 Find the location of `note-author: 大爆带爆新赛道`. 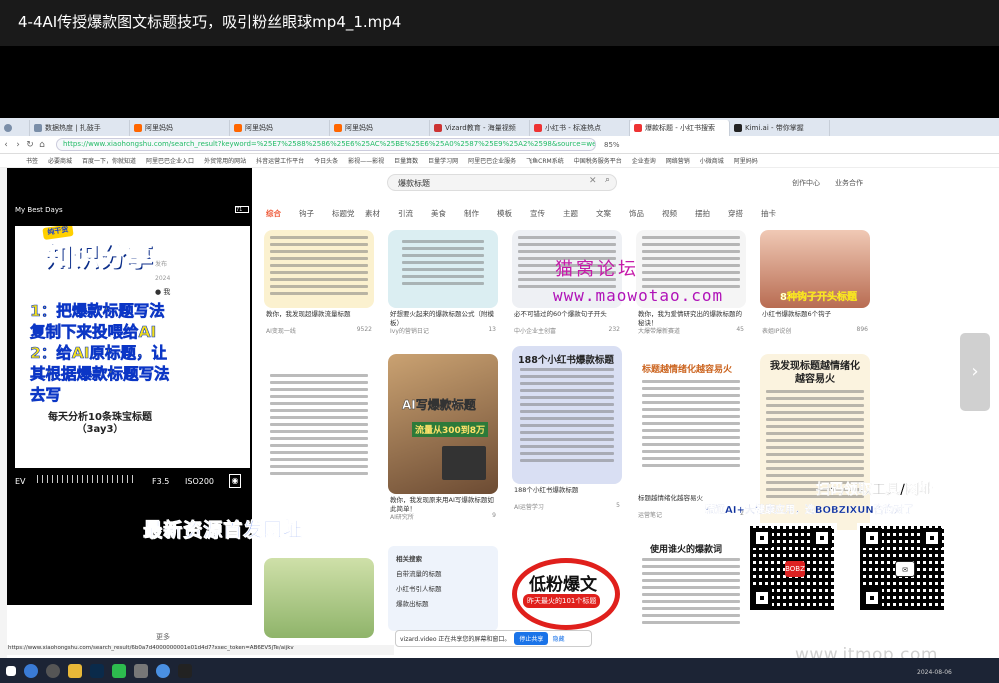

note-author: 大爆带爆新赛道 is located at coordinates (659, 331).